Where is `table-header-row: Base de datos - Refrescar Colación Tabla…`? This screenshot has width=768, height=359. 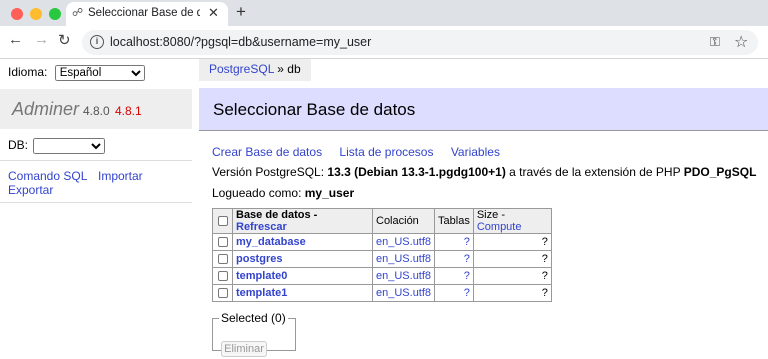 table-header-row: Base de datos - Refrescar Colación Tabla… is located at coordinates (382, 221).